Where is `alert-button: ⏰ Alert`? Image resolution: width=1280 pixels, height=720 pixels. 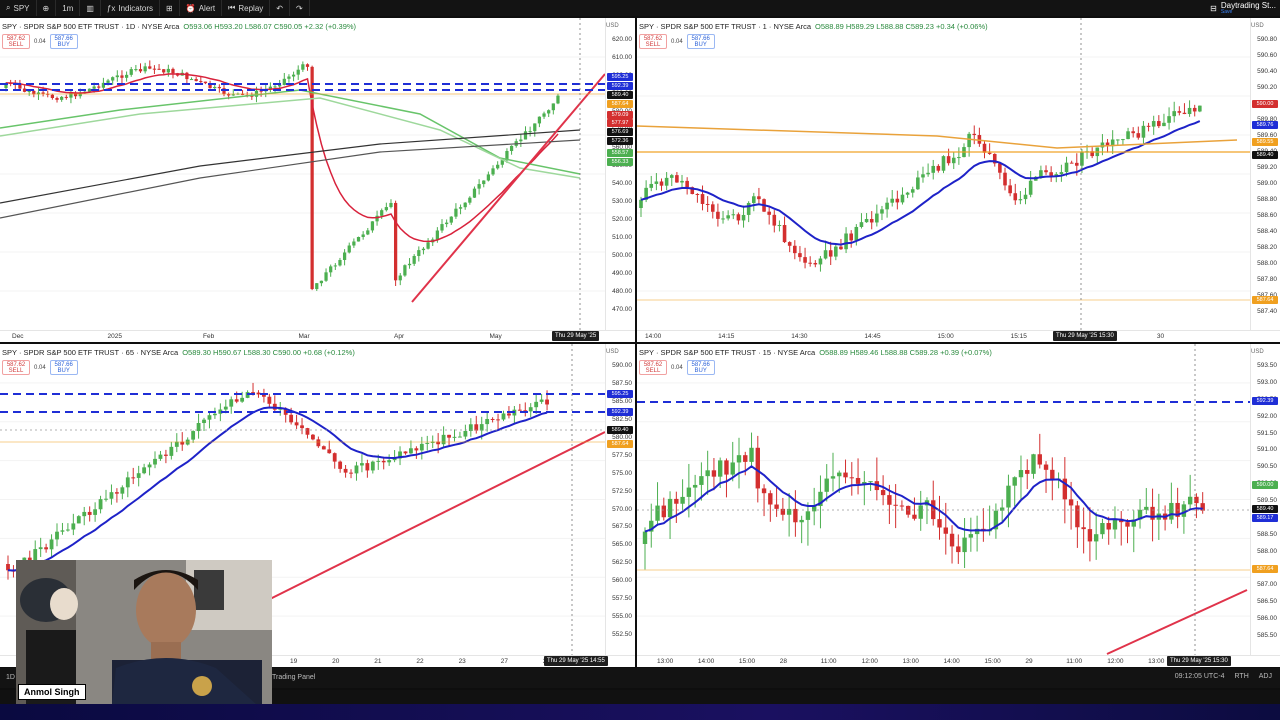 alert-button: ⏰ Alert is located at coordinates (201, 8).